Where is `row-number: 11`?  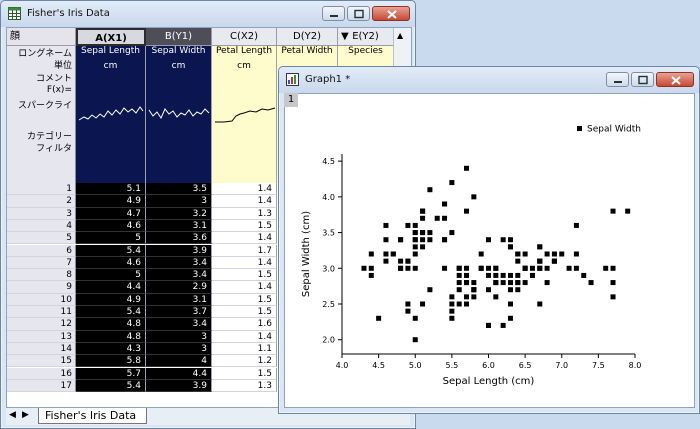 row-number: 11 is located at coordinates (41, 312).